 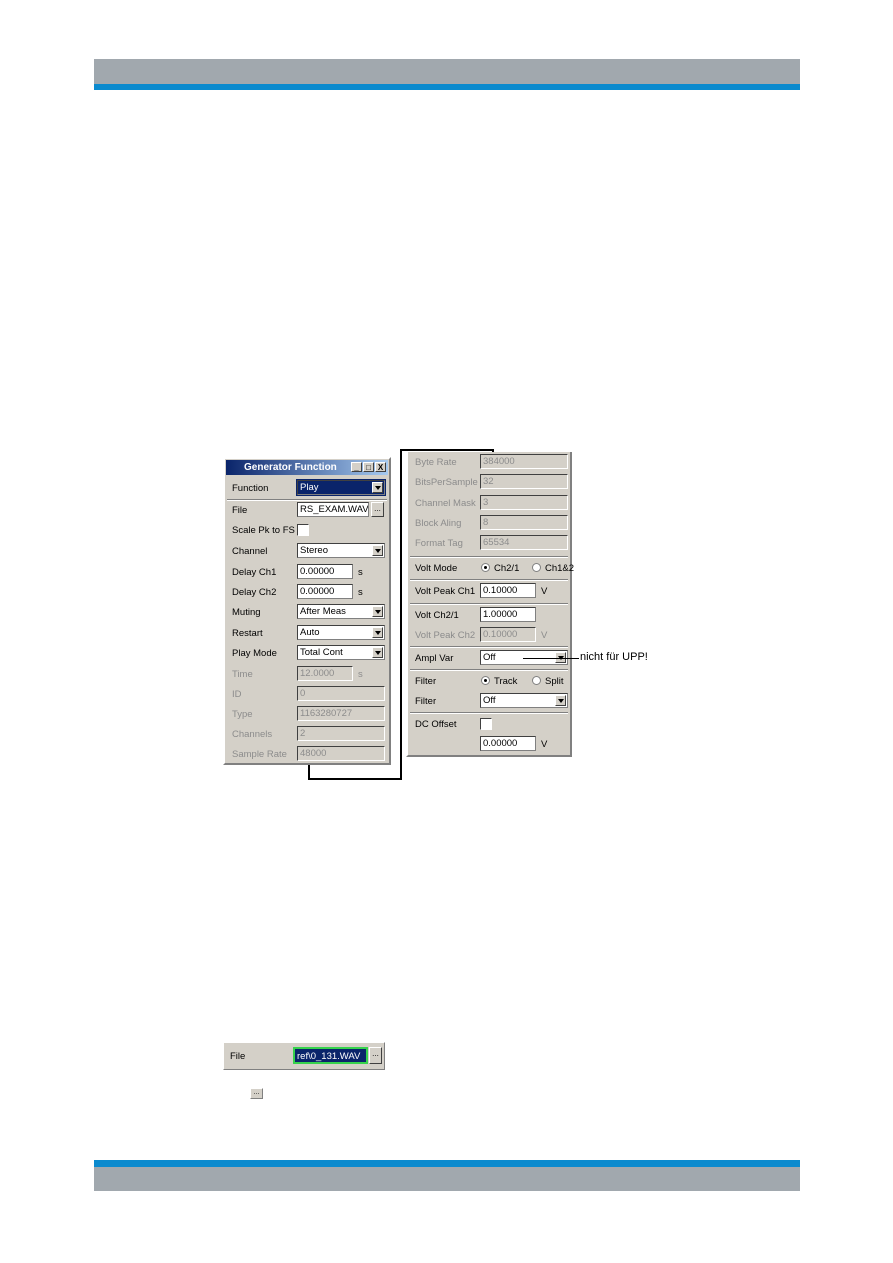 I want to click on play-mode-label: Play Mode, so click(x=254, y=653).